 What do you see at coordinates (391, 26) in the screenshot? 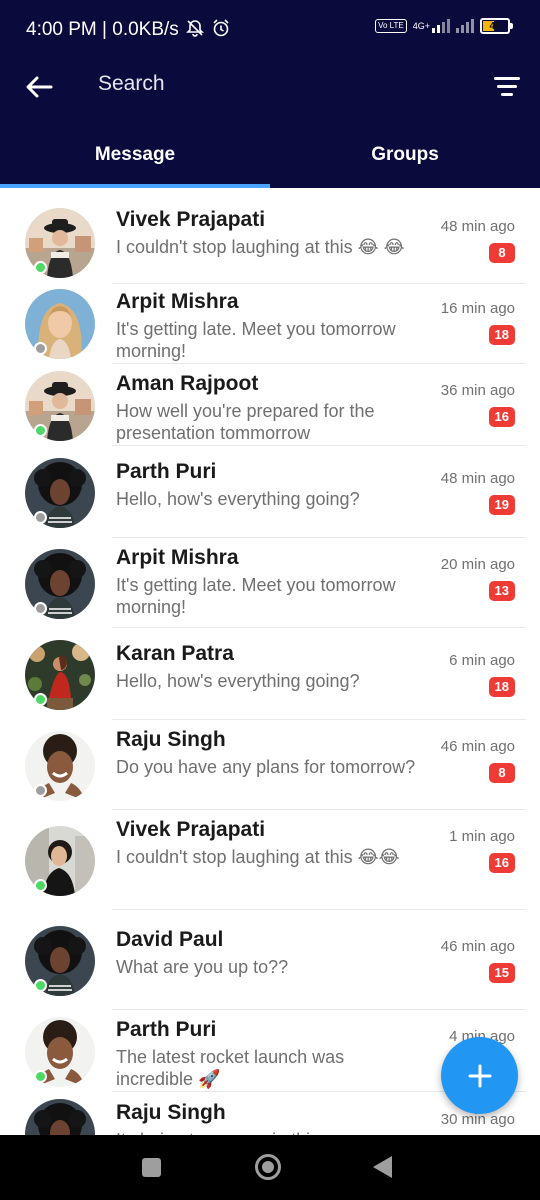
I see `volte-icon: Vo LTE` at bounding box center [391, 26].